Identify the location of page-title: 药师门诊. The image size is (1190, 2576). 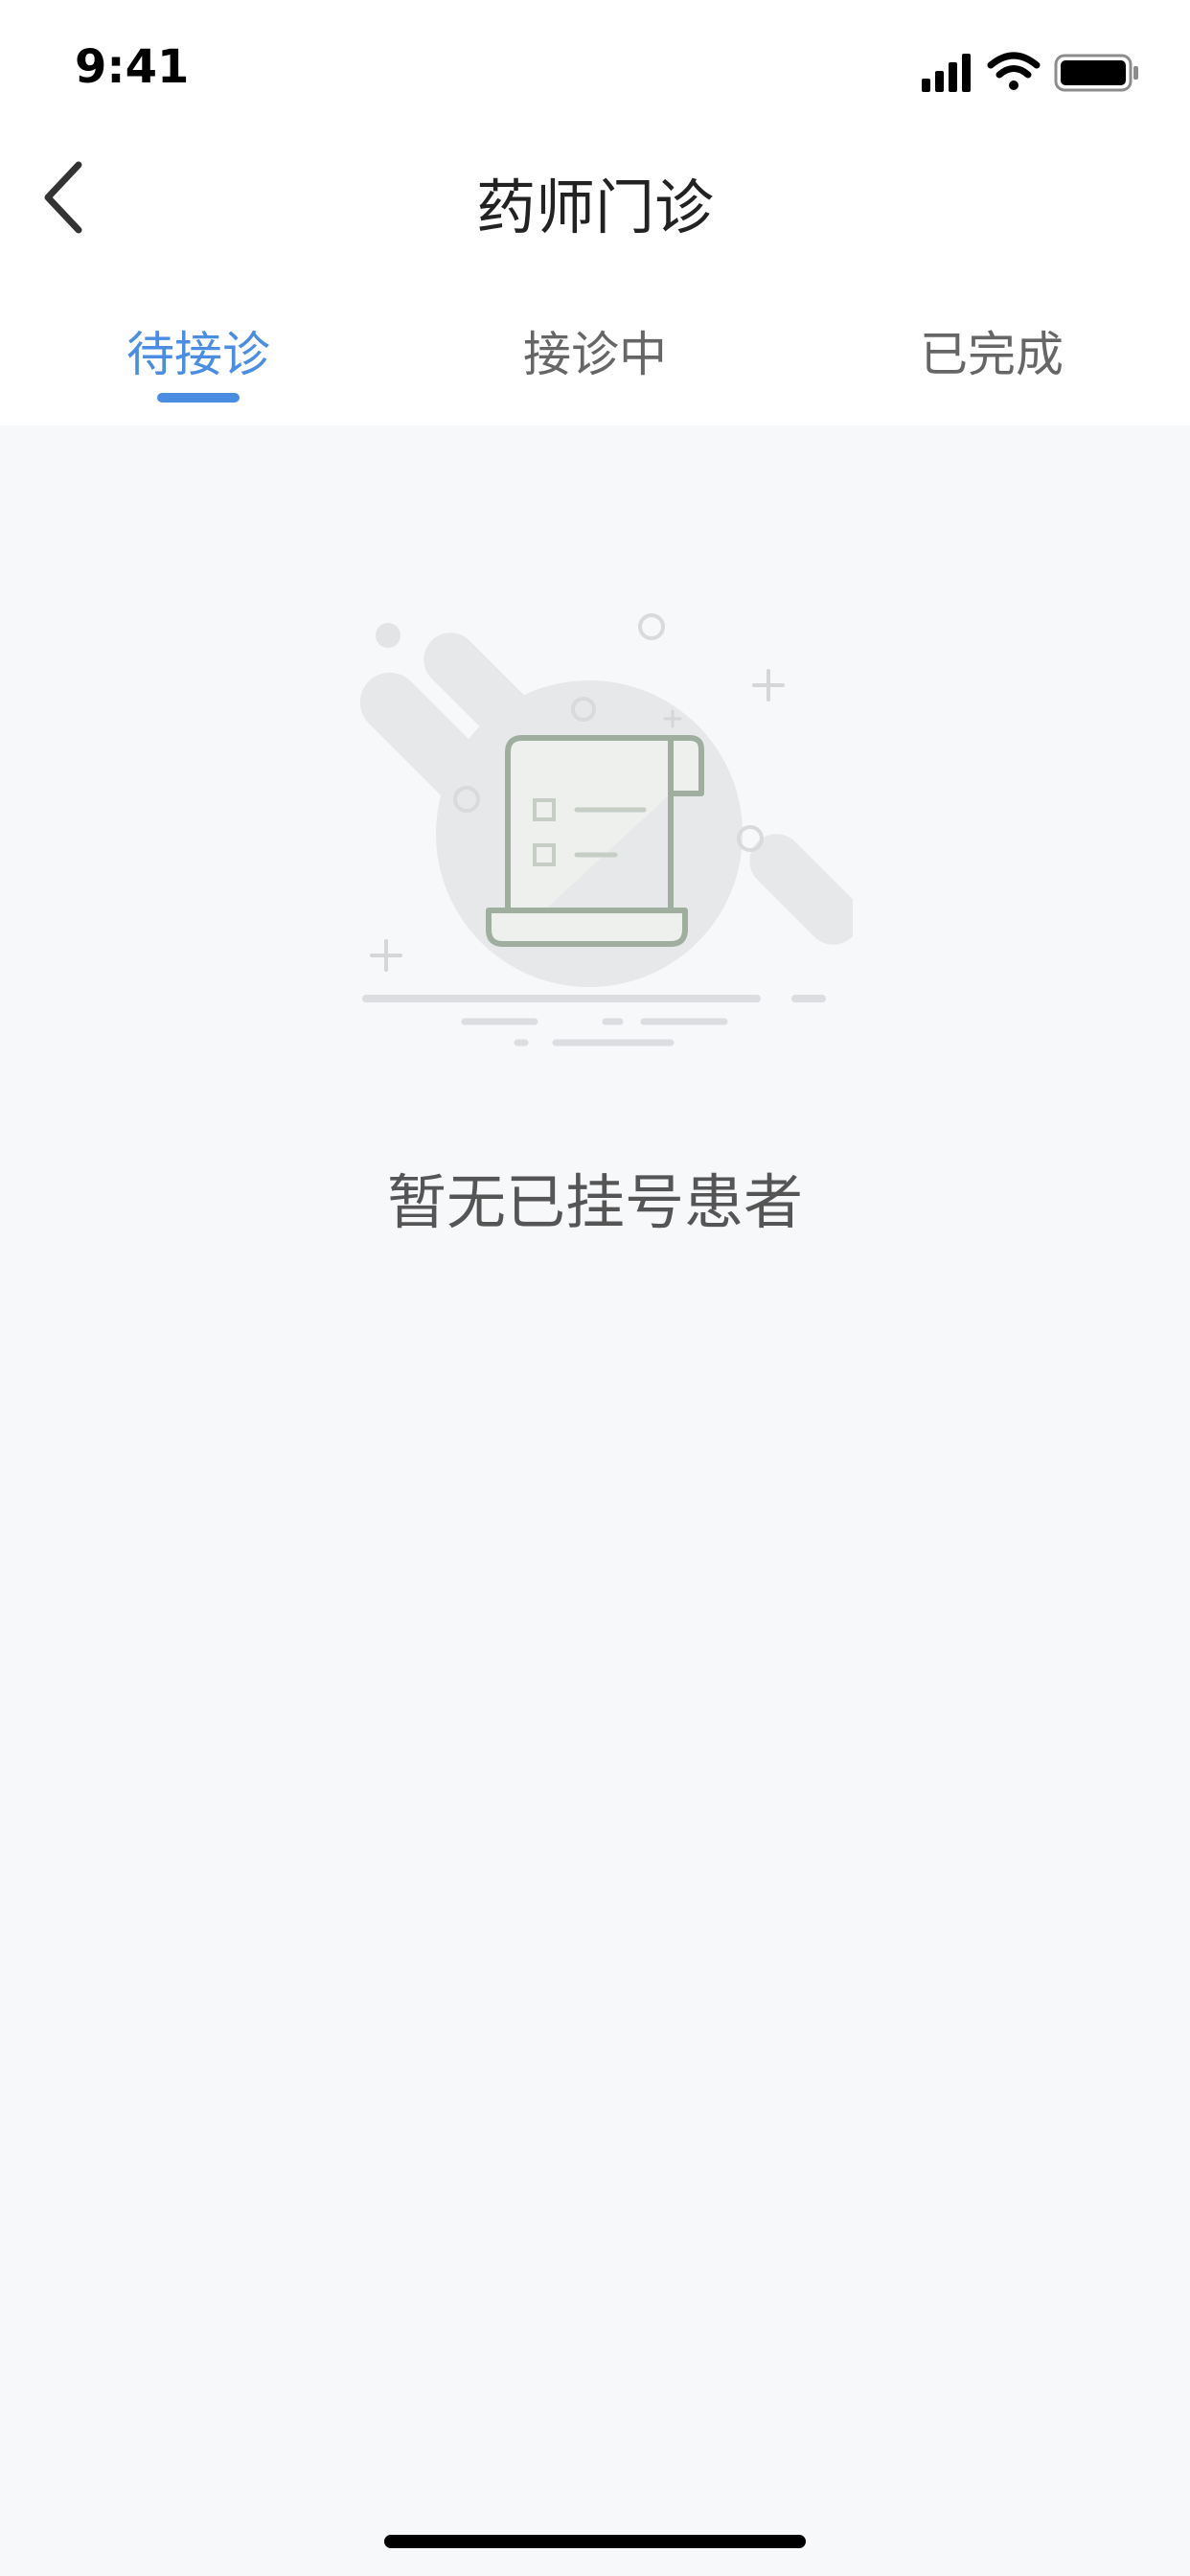
(594, 207).